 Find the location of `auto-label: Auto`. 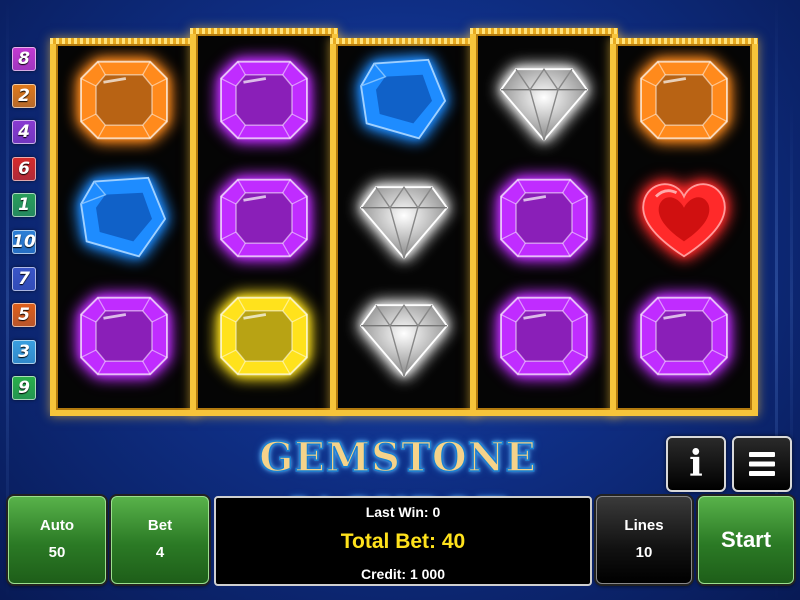

auto-label: Auto is located at coordinates (57, 525).